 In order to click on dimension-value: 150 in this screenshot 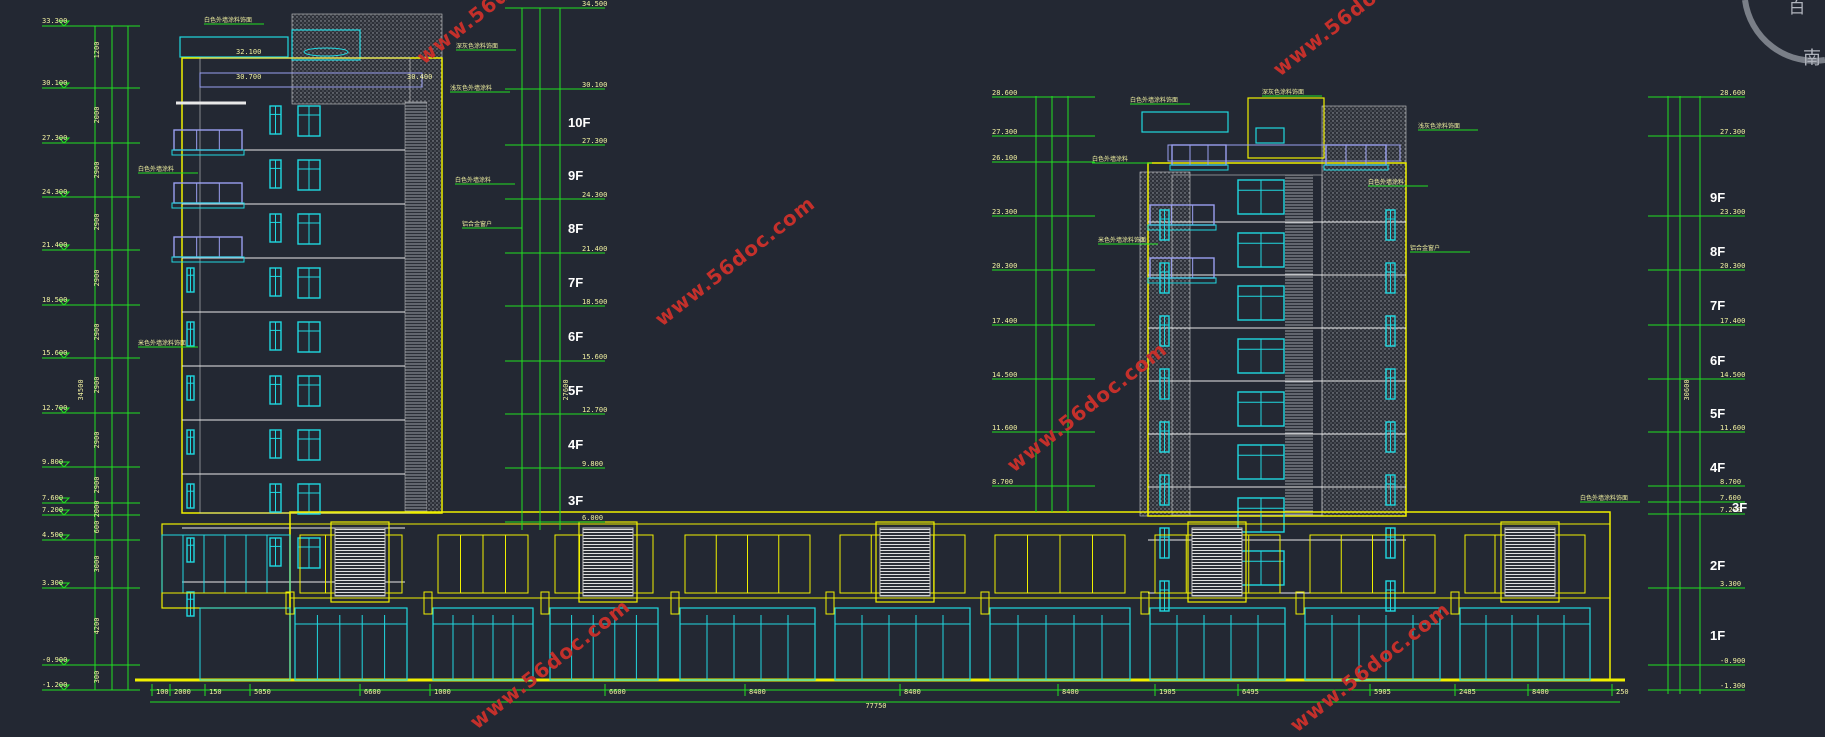, I will do `click(215, 692)`.